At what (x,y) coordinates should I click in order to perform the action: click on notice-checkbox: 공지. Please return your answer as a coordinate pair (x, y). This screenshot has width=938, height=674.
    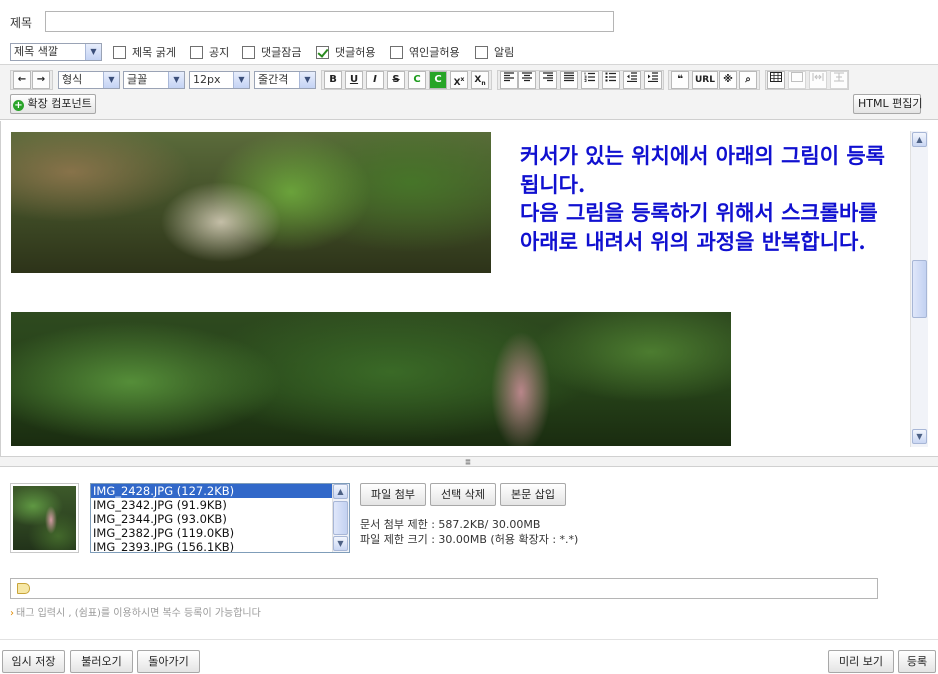
    Looking at the image, I should click on (209, 52).